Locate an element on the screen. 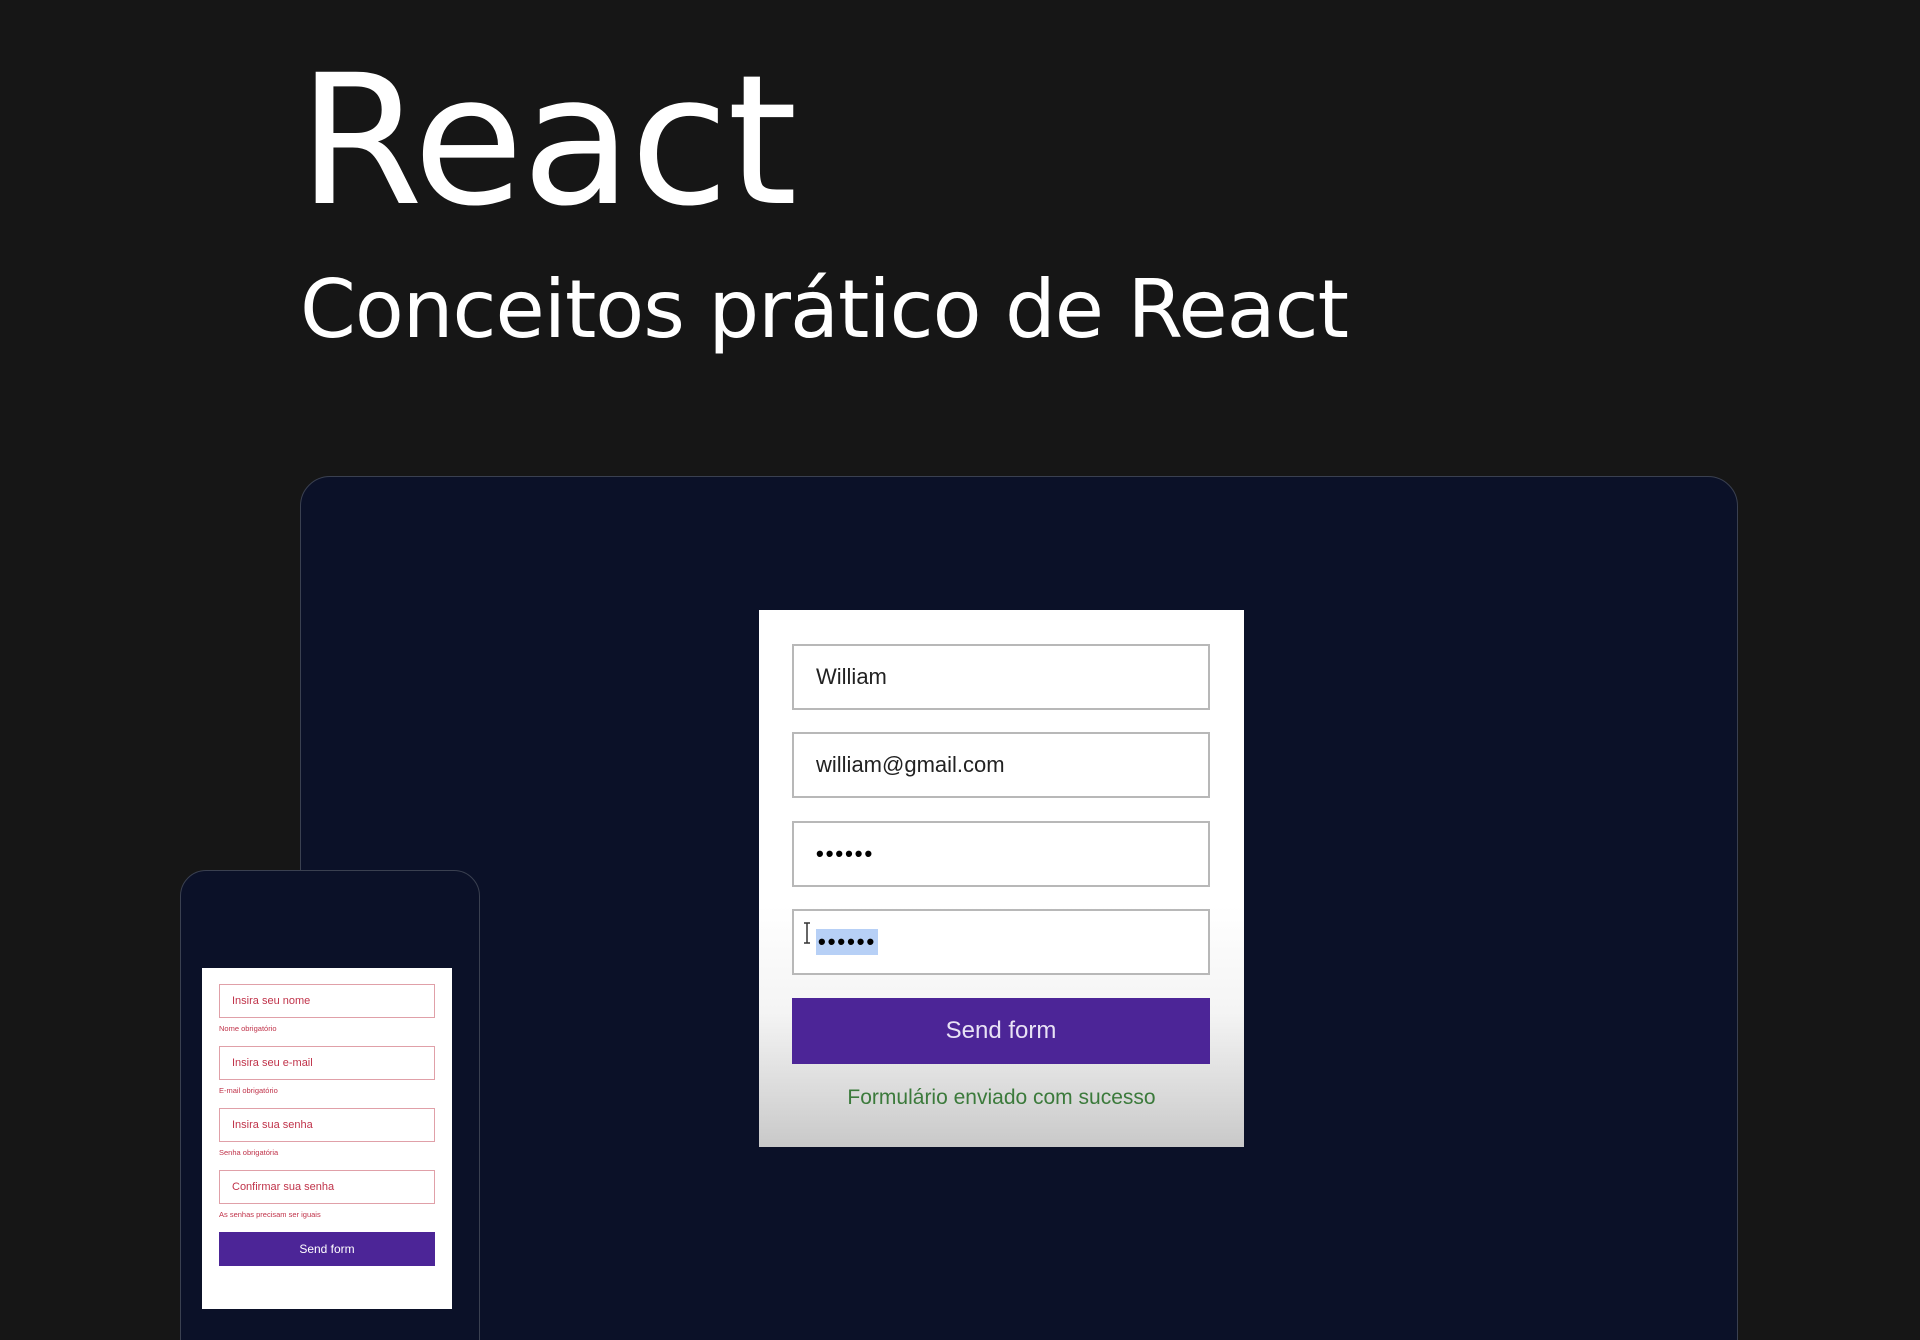  email-field: william@gmail.com is located at coordinates (1001, 765).